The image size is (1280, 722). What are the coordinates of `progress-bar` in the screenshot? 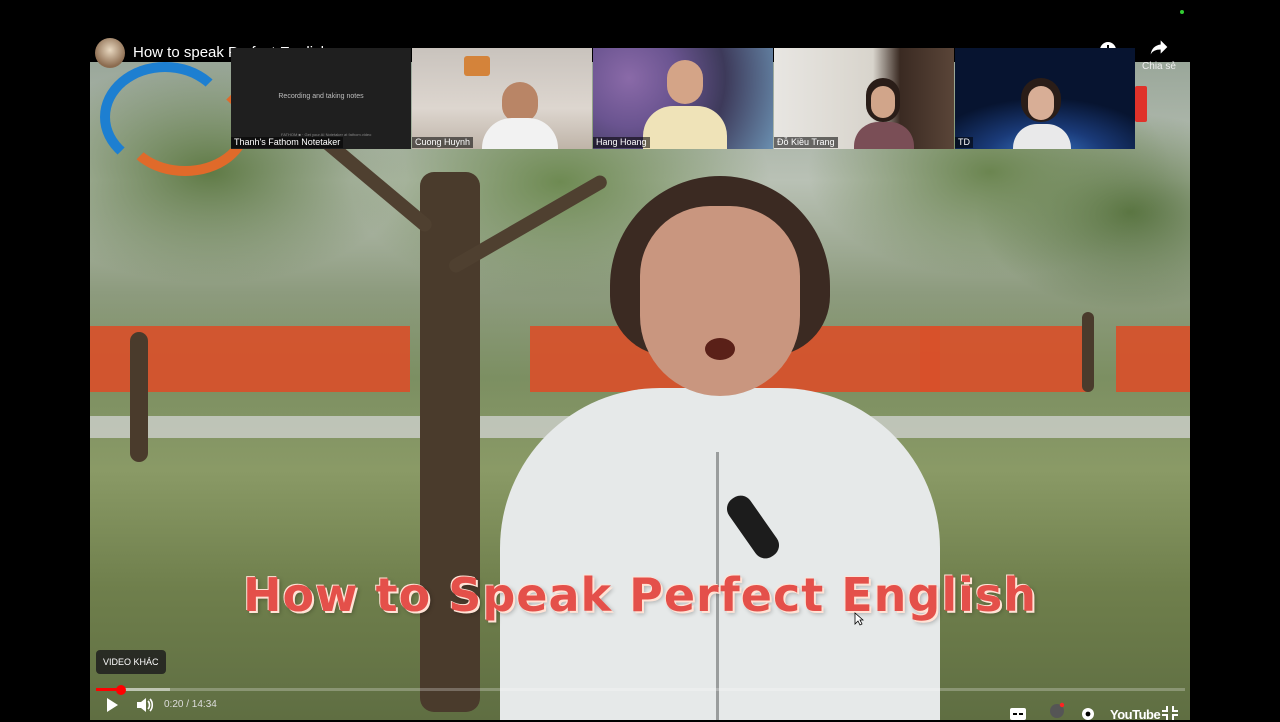 It's located at (640, 690).